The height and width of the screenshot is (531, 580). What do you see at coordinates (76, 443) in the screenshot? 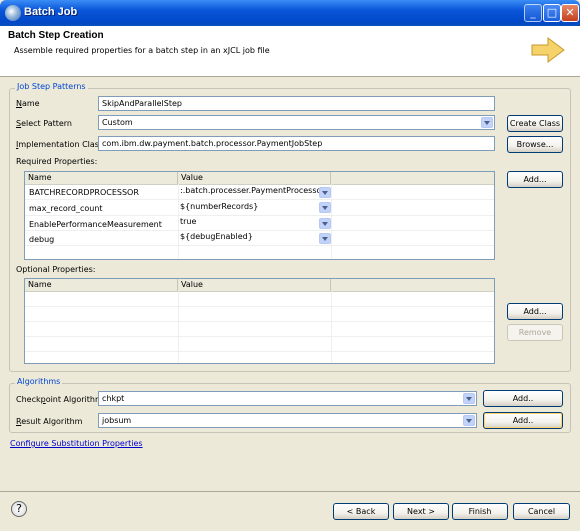
I see `configure-substitution-link: Configure Substitution Properties` at bounding box center [76, 443].